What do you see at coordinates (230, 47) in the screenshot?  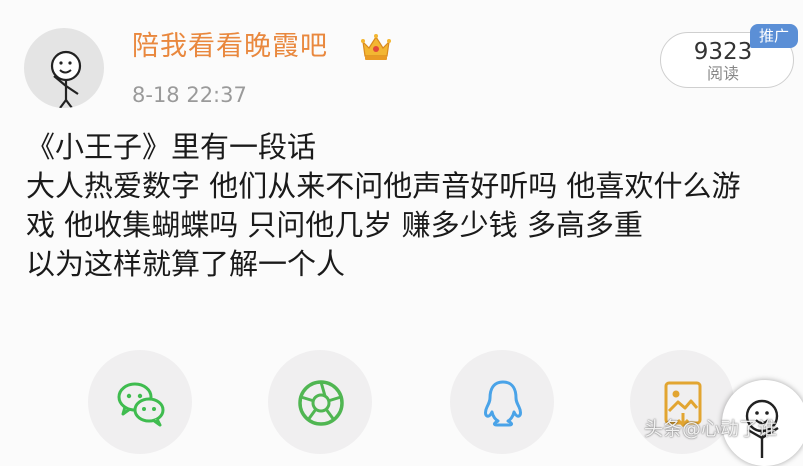 I see `author-name: 陪我看看晚霞吧` at bounding box center [230, 47].